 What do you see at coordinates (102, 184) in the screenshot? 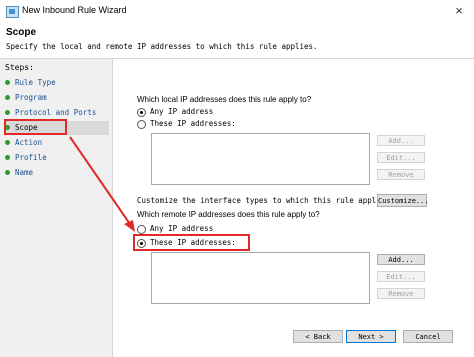
I see `annotation-arrow-icon` at bounding box center [102, 184].